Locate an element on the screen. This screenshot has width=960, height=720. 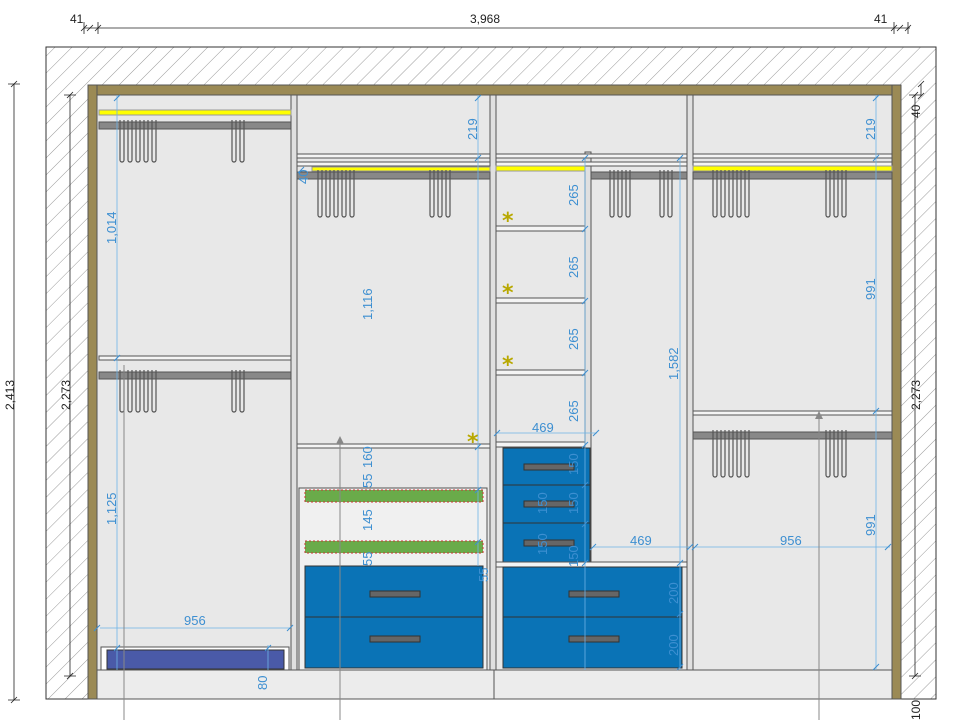
dim-sec3-drawer-1: 150 is located at coordinates (573, 464).